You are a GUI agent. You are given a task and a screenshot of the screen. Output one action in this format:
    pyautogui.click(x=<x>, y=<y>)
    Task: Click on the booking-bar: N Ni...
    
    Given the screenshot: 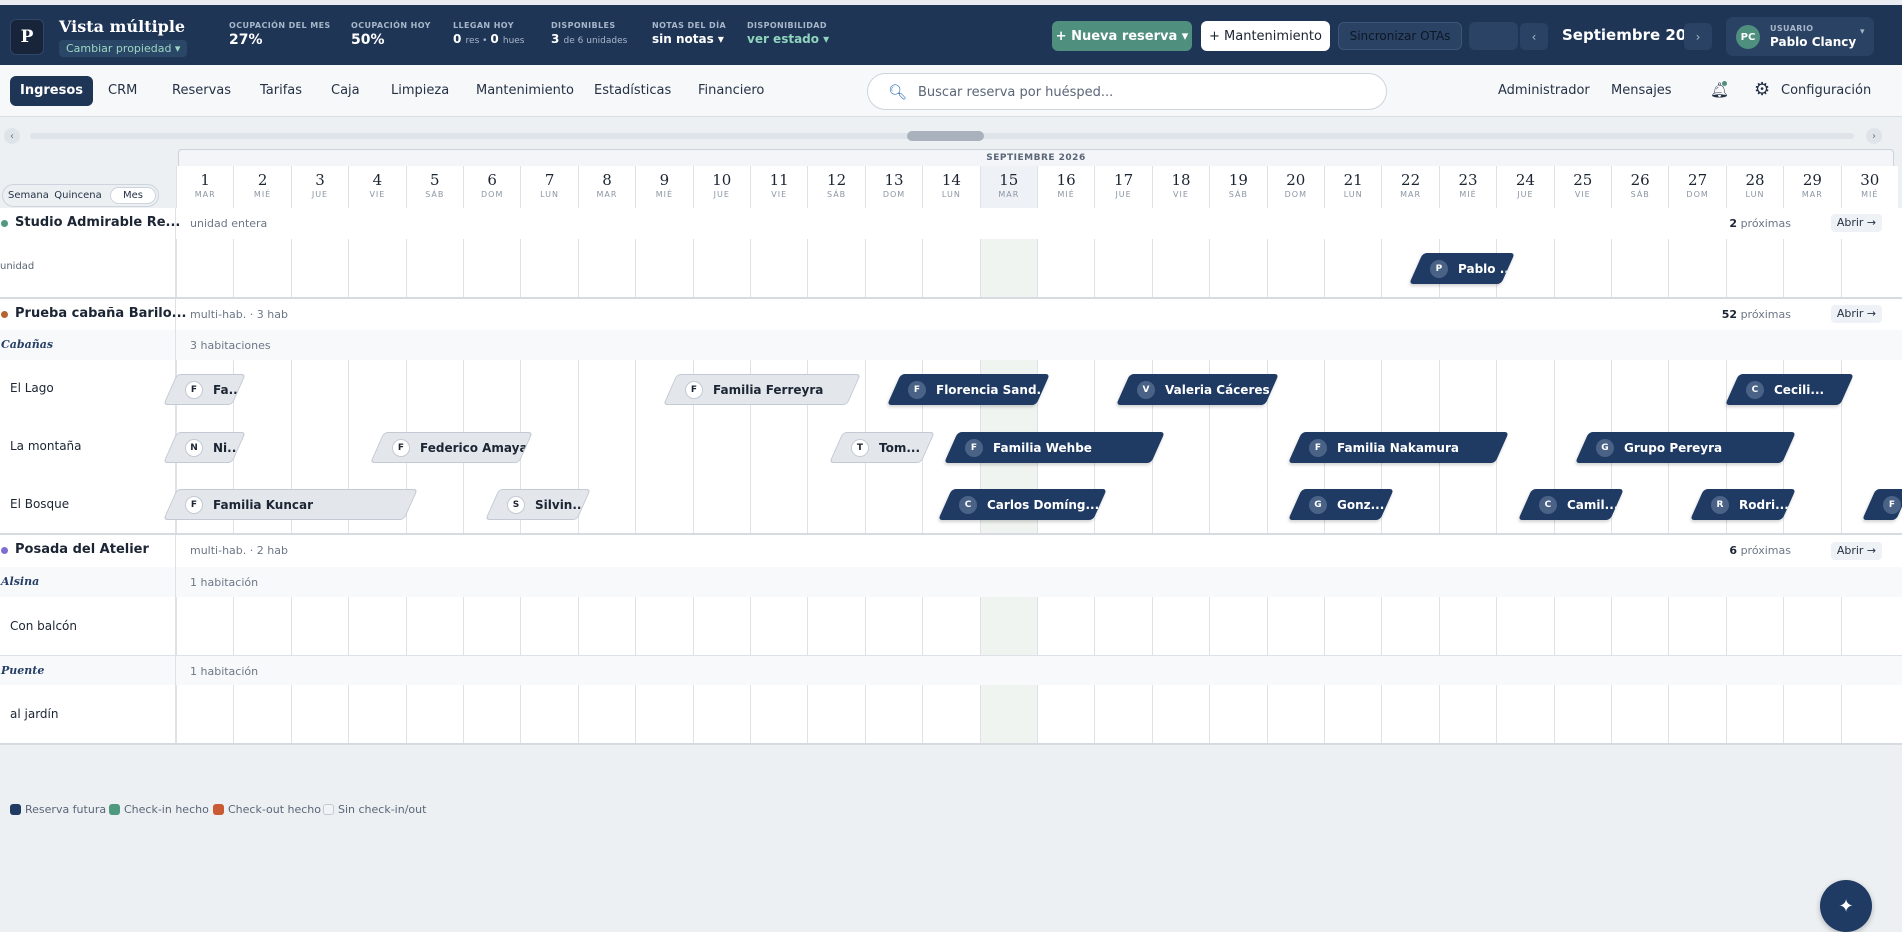 What is the action you would take?
    pyautogui.click(x=205, y=447)
    